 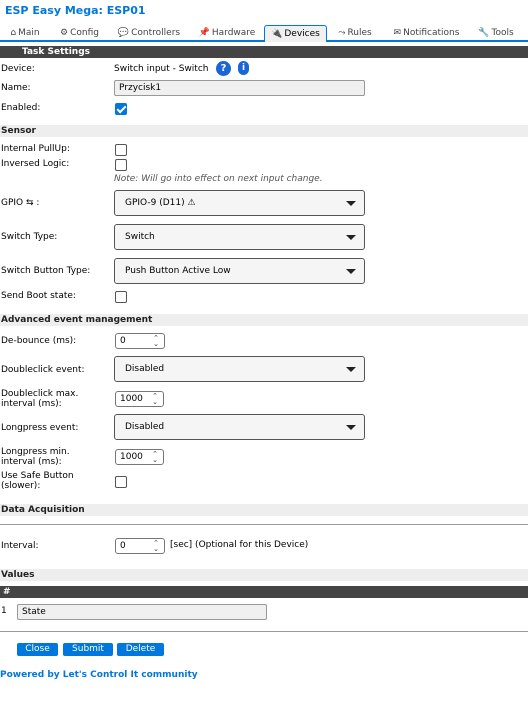 I want to click on tab-config: ⚙ Config, so click(x=79, y=33).